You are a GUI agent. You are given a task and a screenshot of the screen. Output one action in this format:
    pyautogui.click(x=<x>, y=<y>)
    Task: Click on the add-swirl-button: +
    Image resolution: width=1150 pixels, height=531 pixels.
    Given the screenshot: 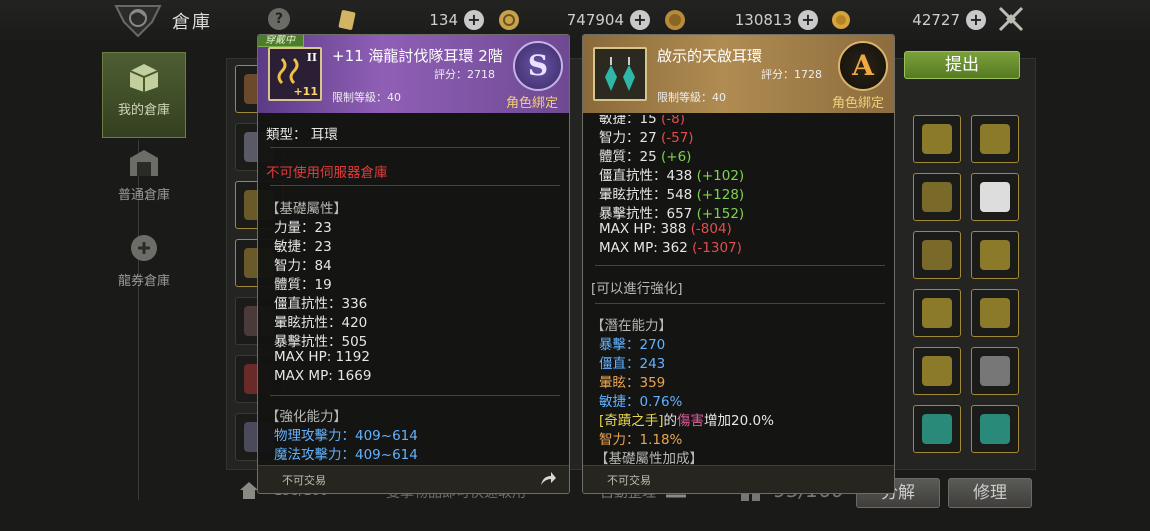 What is the action you would take?
    pyautogui.click(x=640, y=20)
    